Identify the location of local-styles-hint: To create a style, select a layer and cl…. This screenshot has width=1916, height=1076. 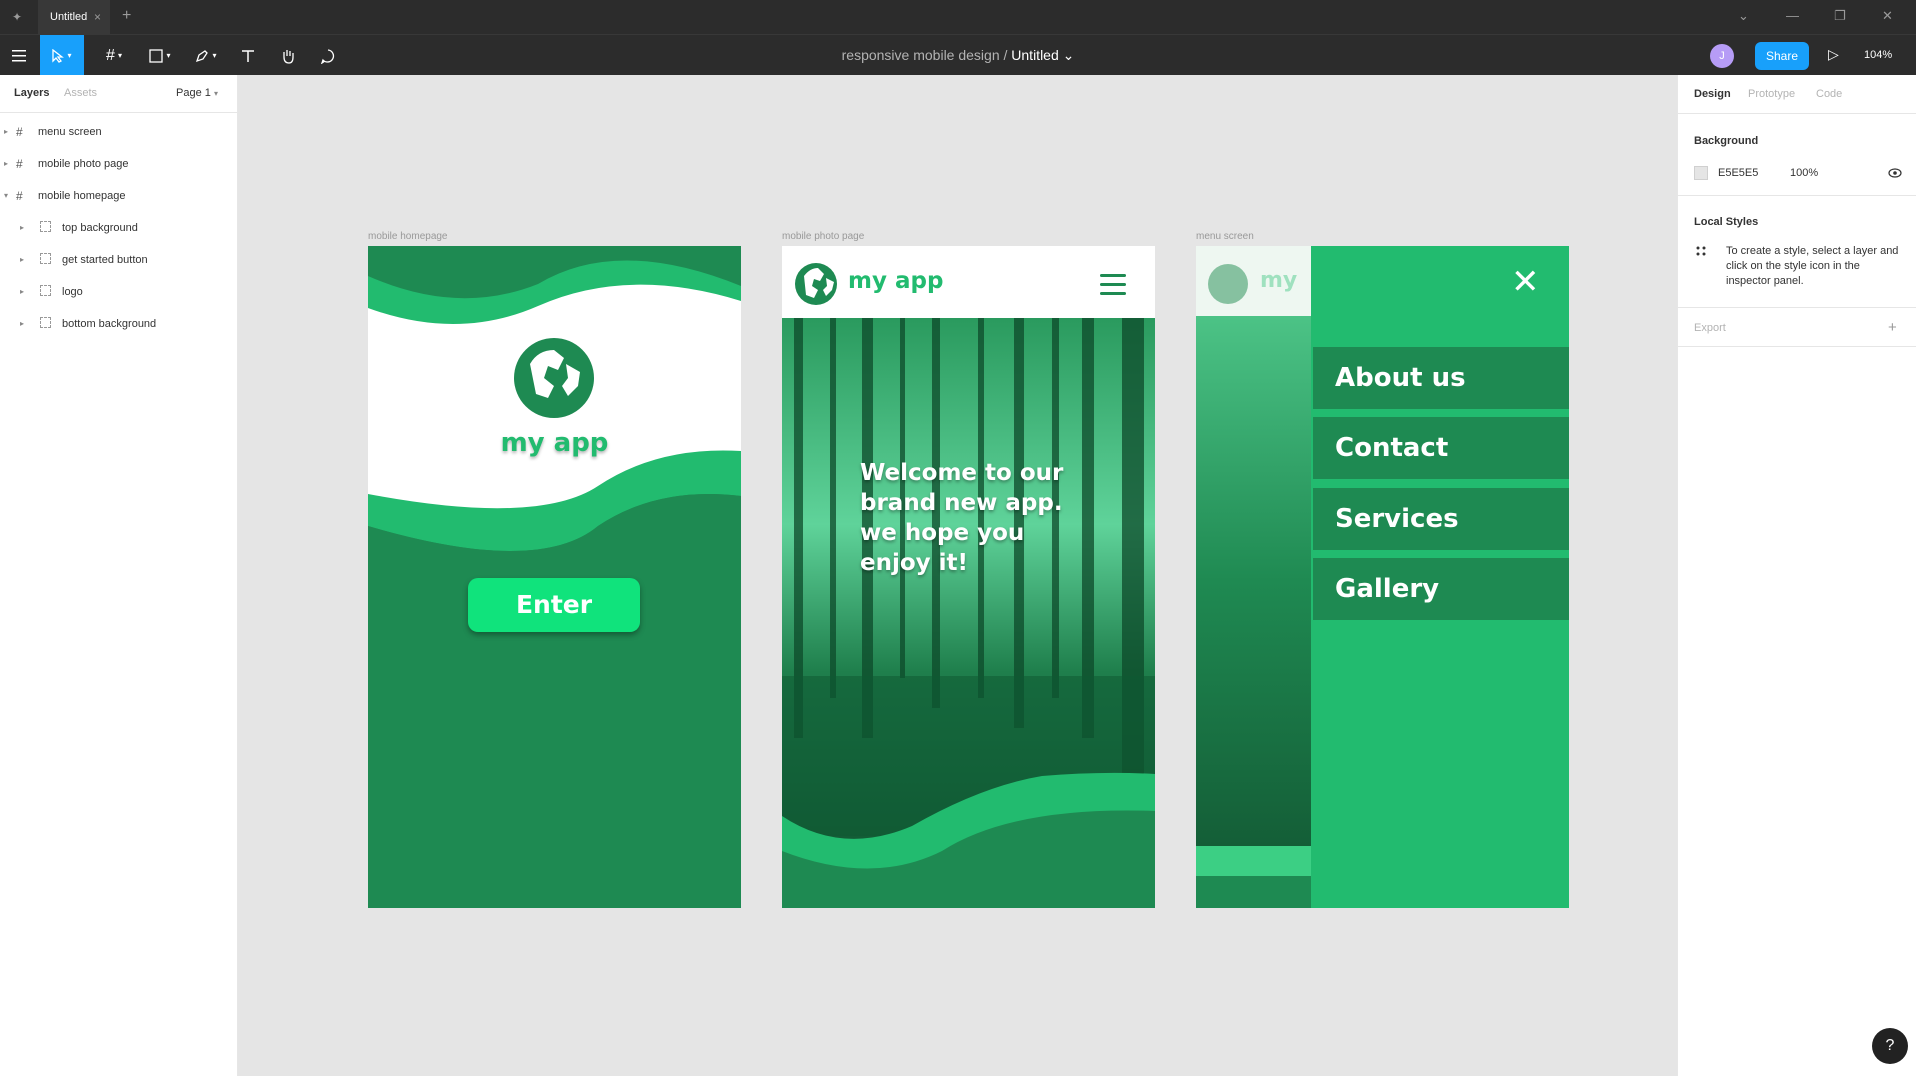
(1812, 266).